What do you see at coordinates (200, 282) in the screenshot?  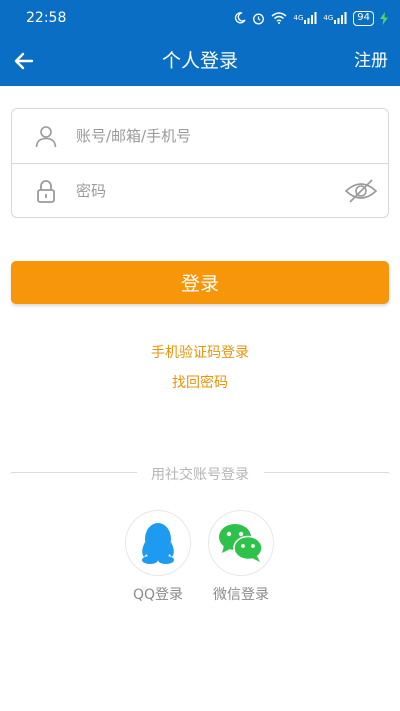 I see `login-button: 登录` at bounding box center [200, 282].